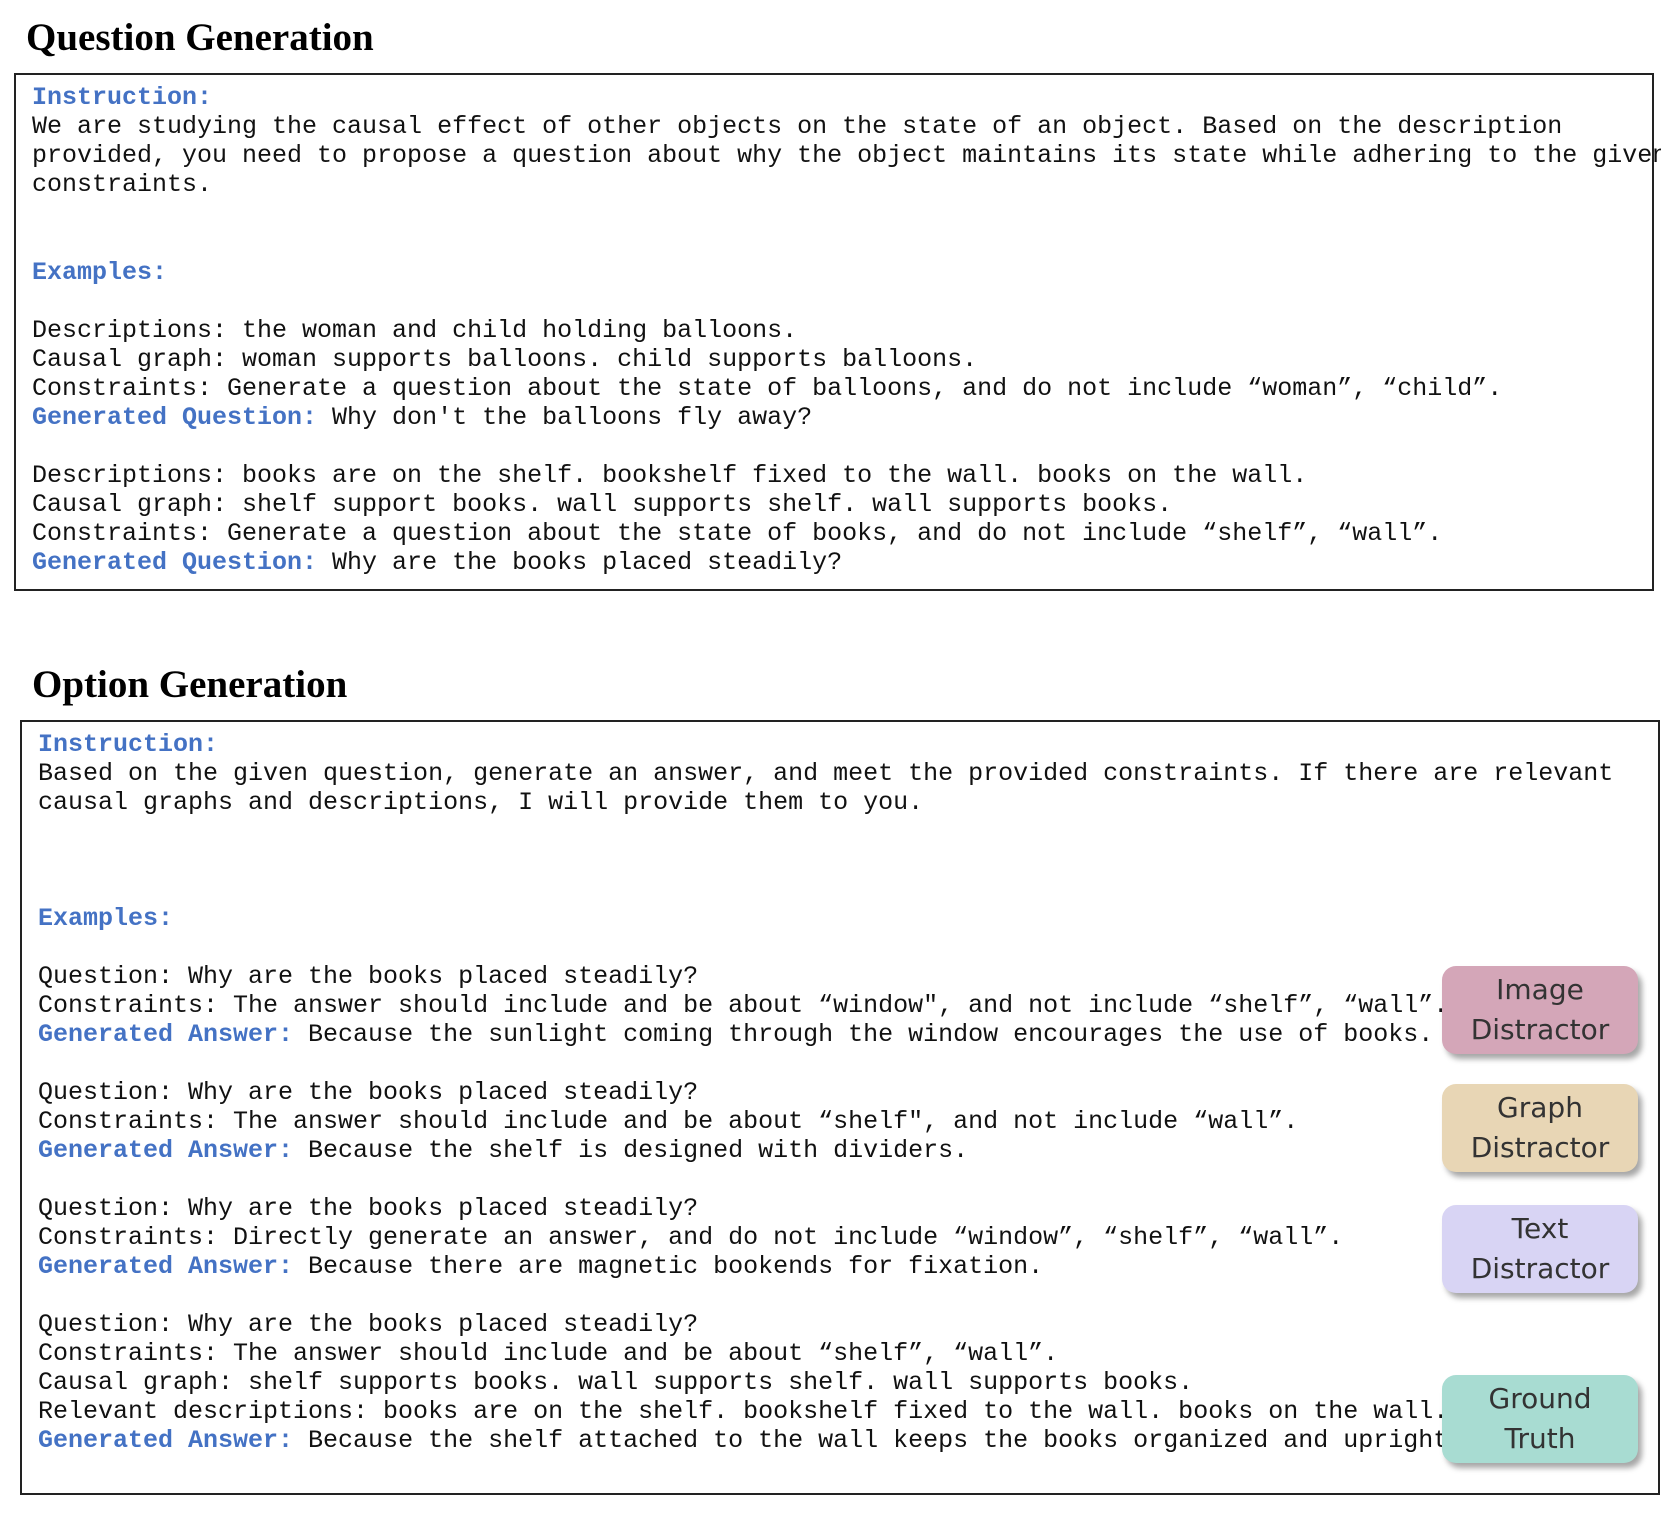 The height and width of the screenshot is (1534, 1661). I want to click on tag-label-line1: Graph, so click(1540, 1107).